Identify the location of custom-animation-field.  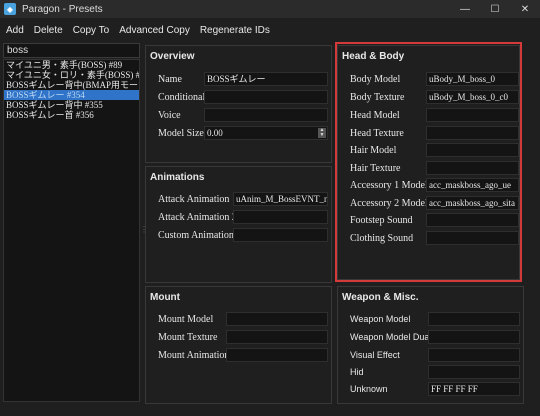
(280, 235).